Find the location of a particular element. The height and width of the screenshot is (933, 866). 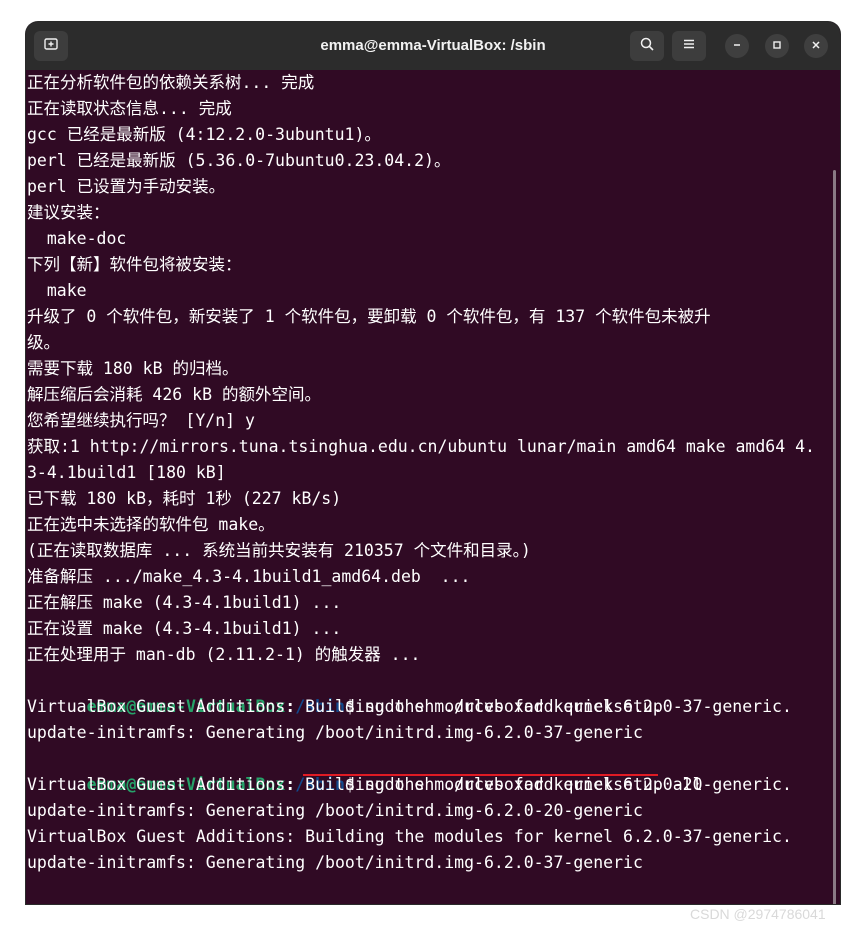

output-line: 正在分析软件包的依赖关系树... 完成 is located at coordinates (171, 82).